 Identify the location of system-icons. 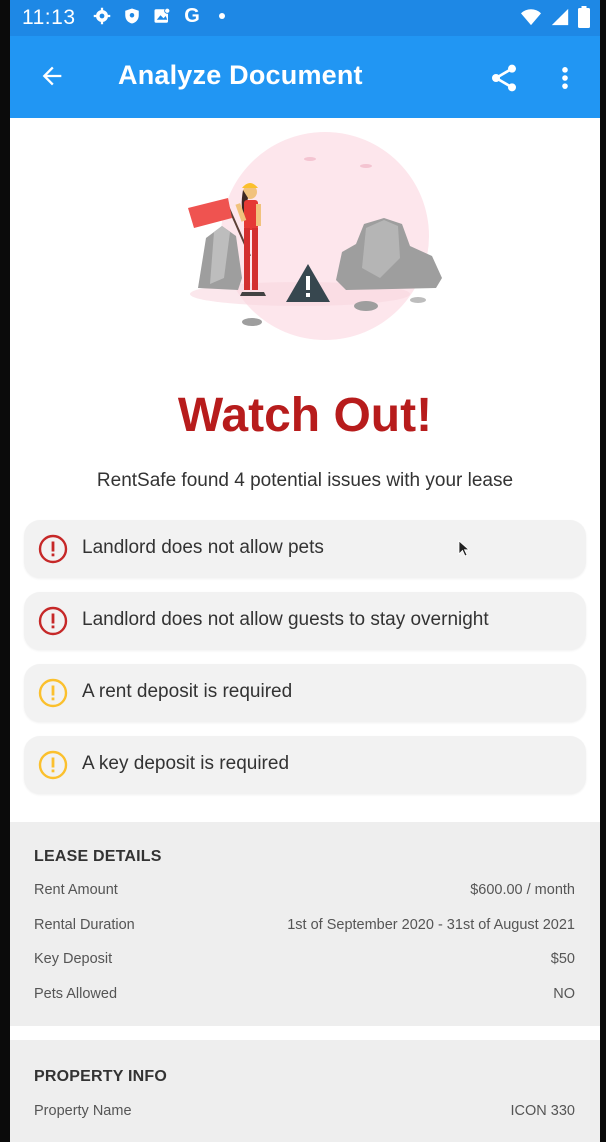
(555, 19).